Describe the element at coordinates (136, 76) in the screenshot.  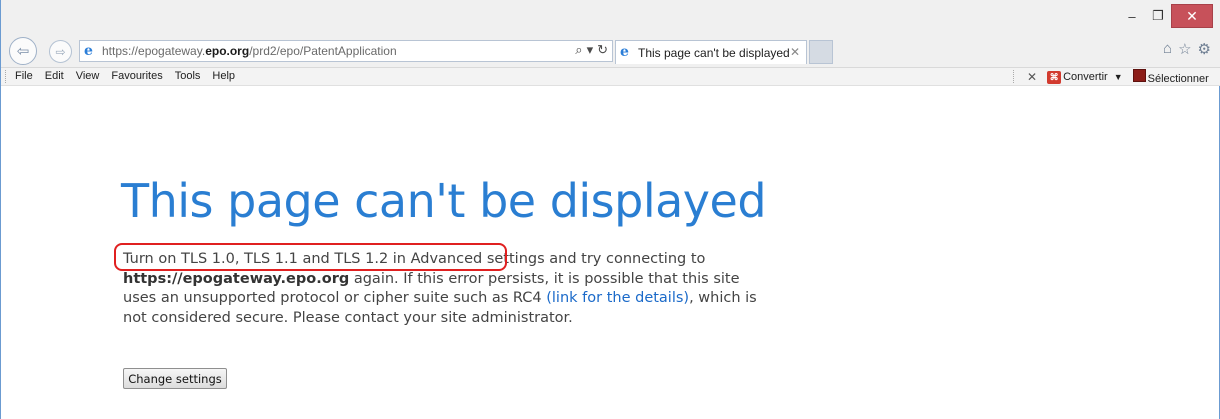
I see `menu-favourites: Favourites` at that location.